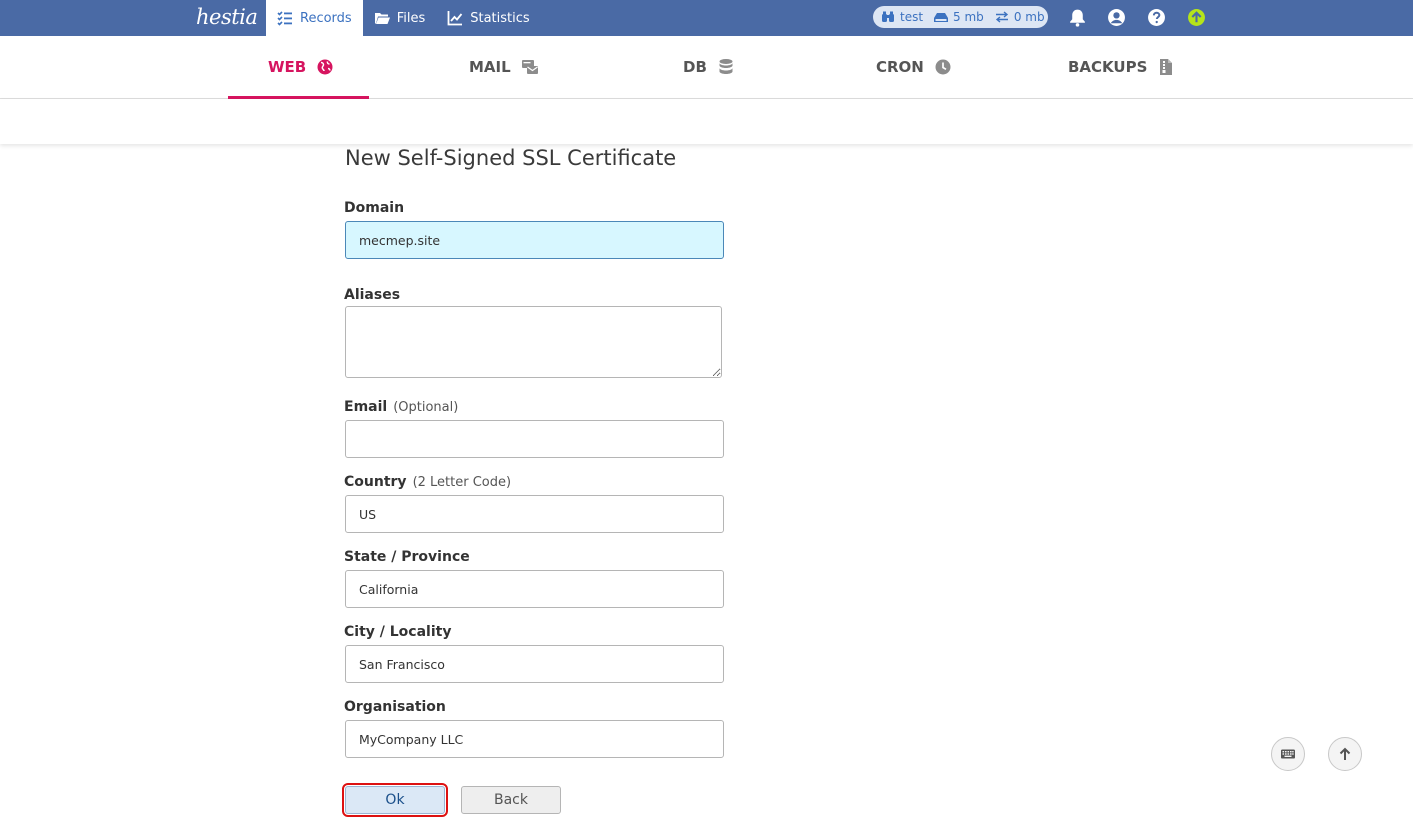 Image resolution: width=1413 pixels, height=818 pixels. What do you see at coordinates (529, 67) in the screenshot?
I see `mail-stack-icon` at bounding box center [529, 67].